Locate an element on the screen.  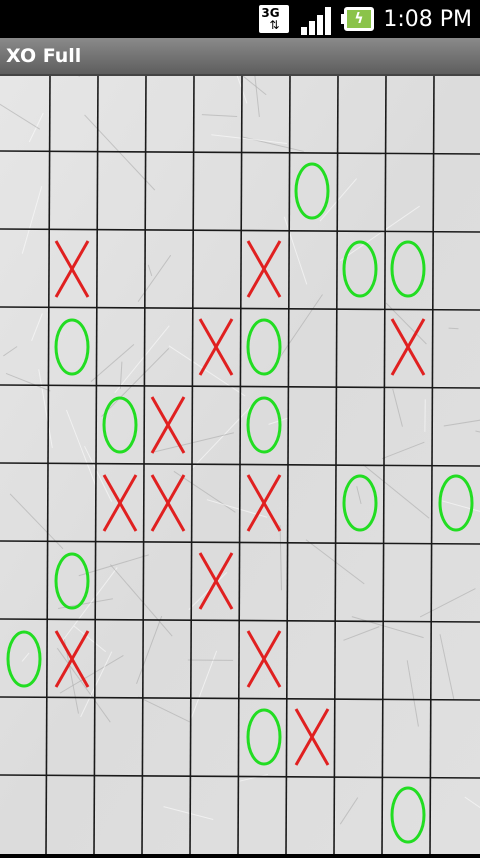
battery-charging-icon: ϟ is located at coordinates (358, 19).